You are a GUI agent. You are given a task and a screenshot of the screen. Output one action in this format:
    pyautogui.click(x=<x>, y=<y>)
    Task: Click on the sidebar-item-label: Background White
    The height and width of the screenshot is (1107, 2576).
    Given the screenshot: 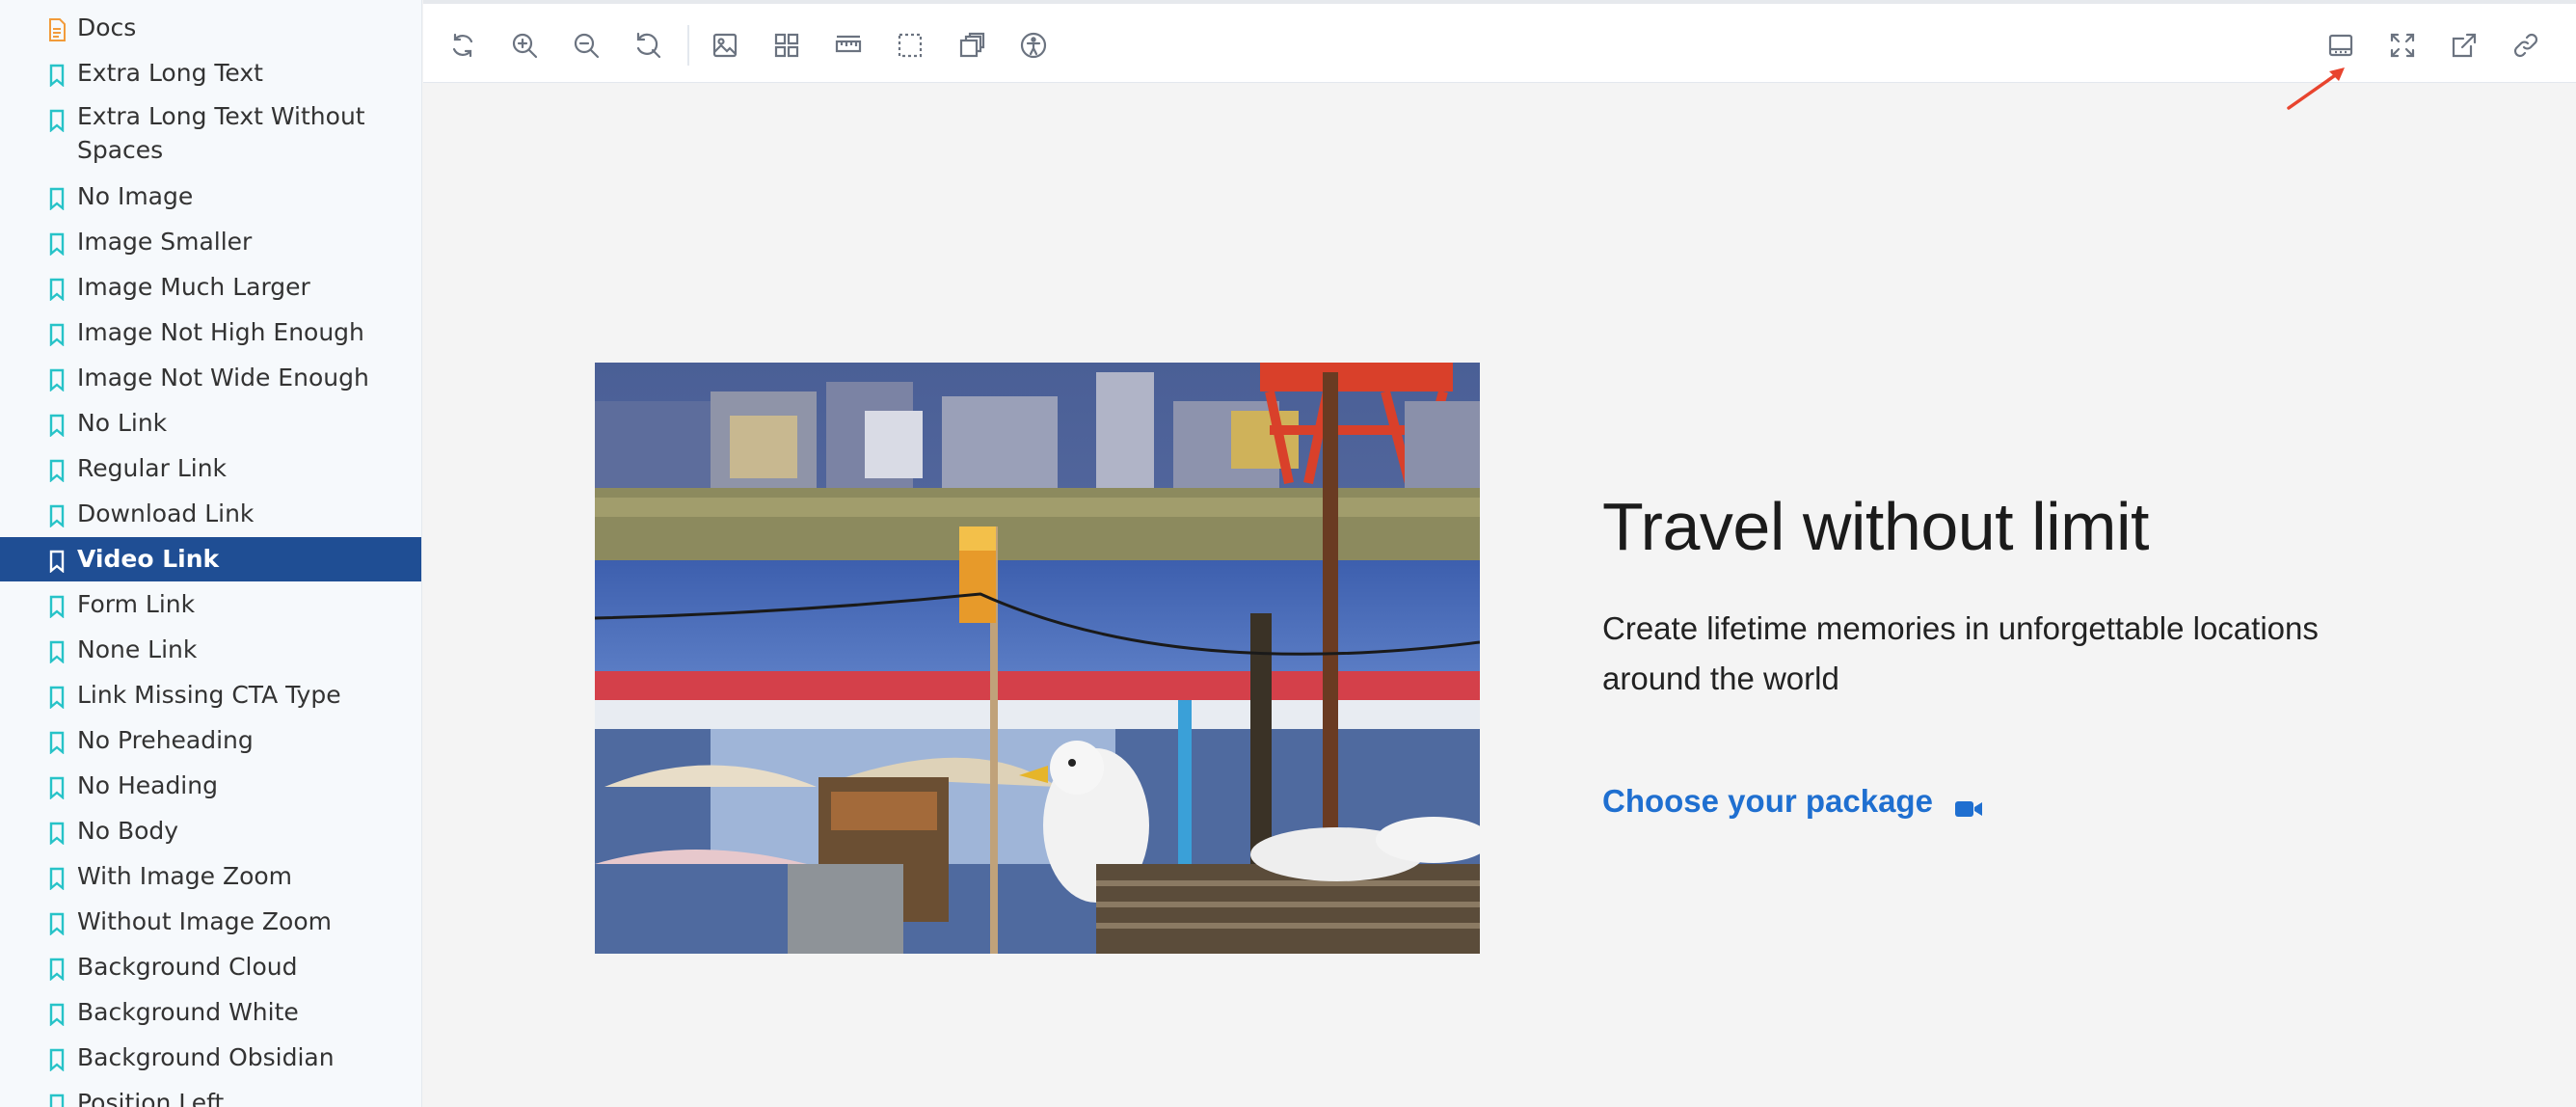 What is the action you would take?
    pyautogui.click(x=188, y=1012)
    